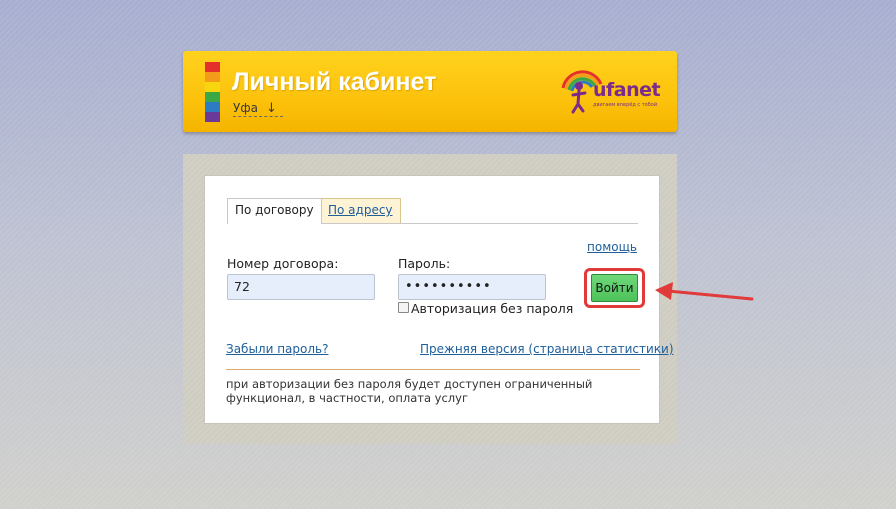  Describe the element at coordinates (274, 211) in the screenshot. I see `tab-by-contract: По договору` at that location.